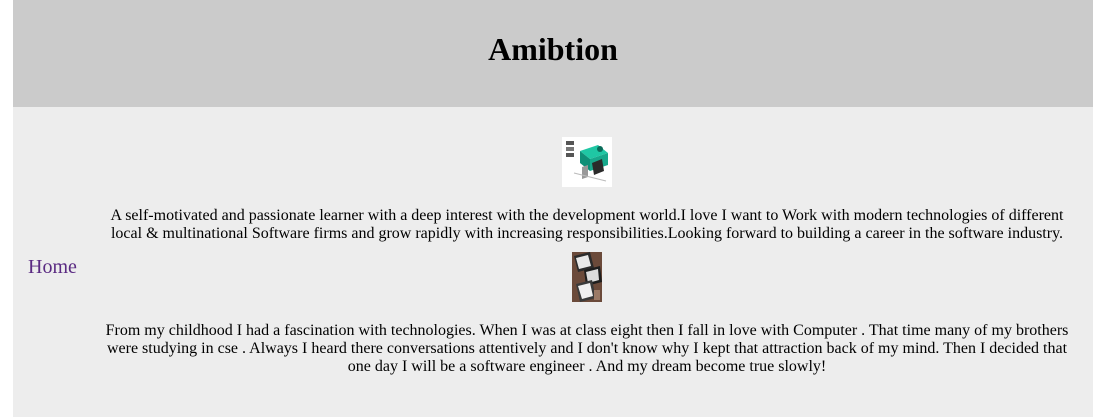  Describe the element at coordinates (52, 267) in the screenshot. I see `home-link: Home` at that location.